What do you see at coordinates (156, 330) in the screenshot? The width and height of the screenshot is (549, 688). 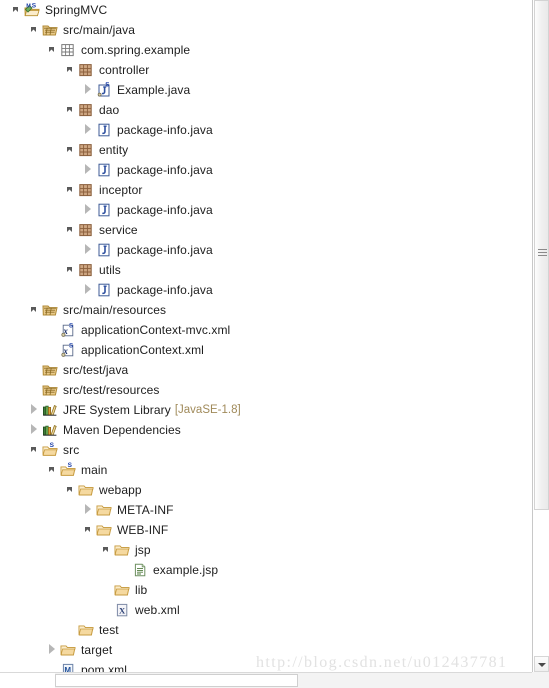 I see `tree-item-label: applicationContext-mvc.xml` at bounding box center [156, 330].